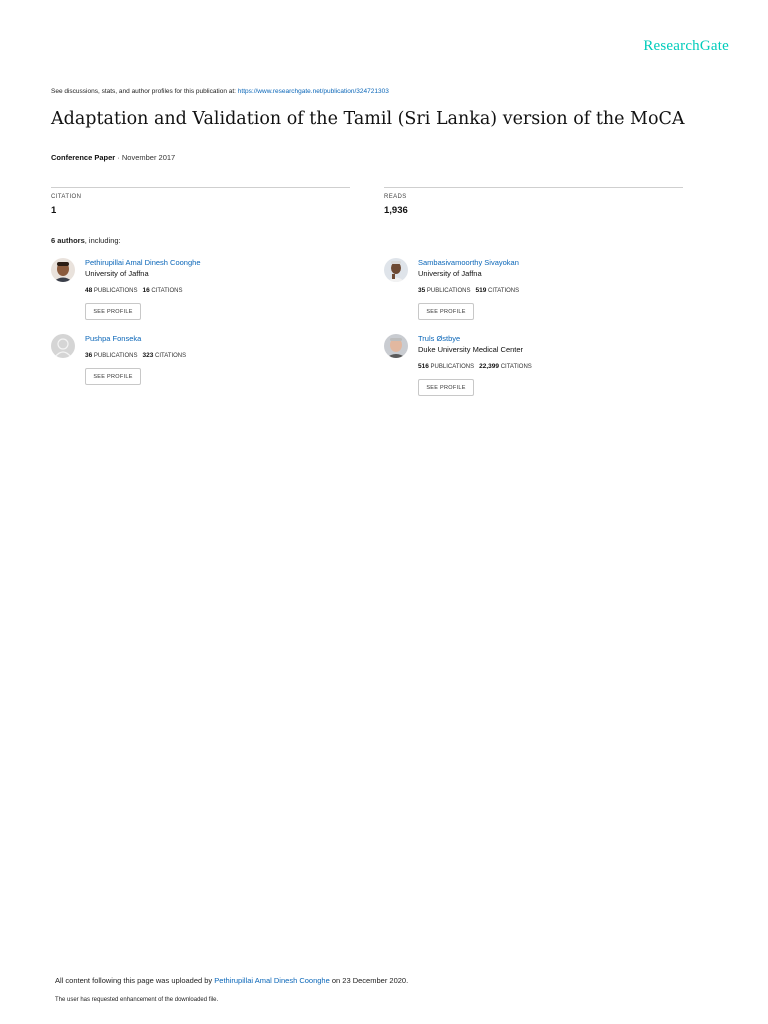 This screenshot has height=1024, width=768. What do you see at coordinates (102, 240) in the screenshot?
I see `authors-suffix: , including:` at bounding box center [102, 240].